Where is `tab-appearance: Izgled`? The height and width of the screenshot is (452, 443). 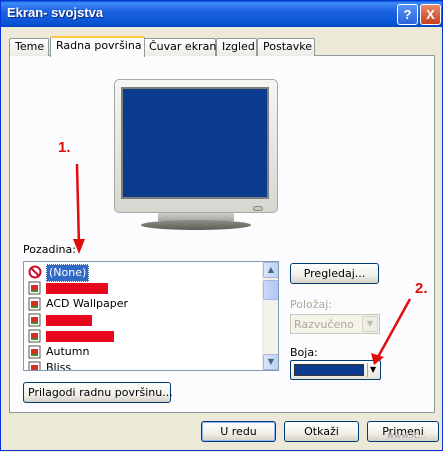
tab-appearance: Izgled is located at coordinates (236, 47).